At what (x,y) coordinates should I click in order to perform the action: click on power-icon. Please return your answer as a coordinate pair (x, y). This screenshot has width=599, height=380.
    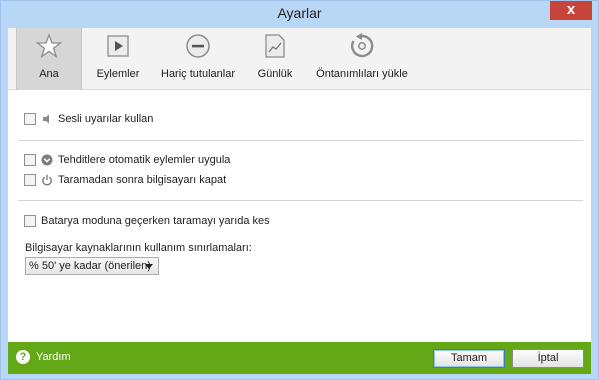
    Looking at the image, I should click on (47, 180).